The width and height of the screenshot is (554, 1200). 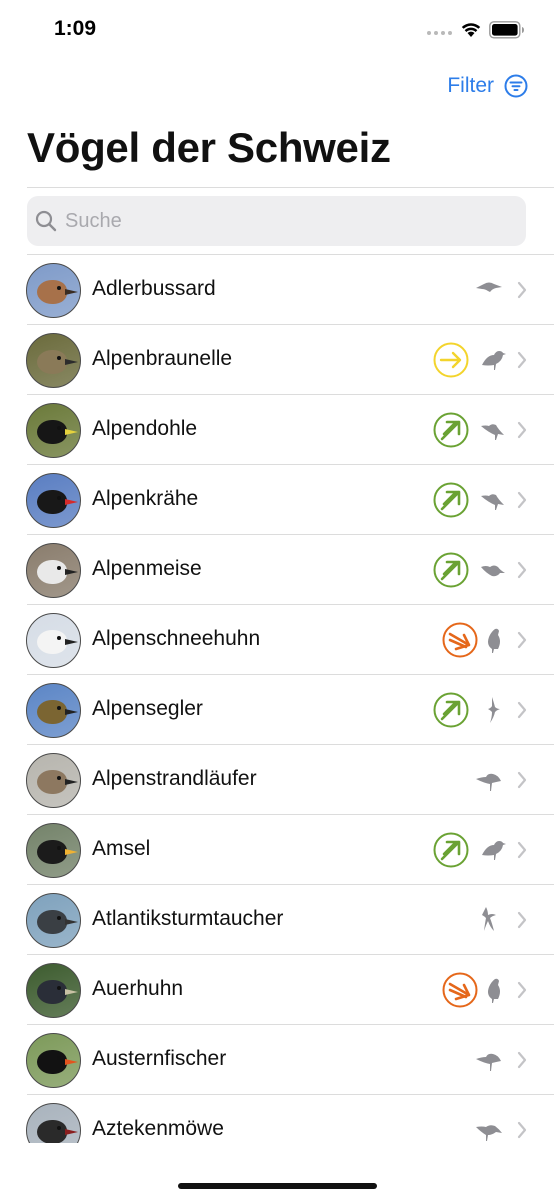 I want to click on divider, so click(x=290, y=187).